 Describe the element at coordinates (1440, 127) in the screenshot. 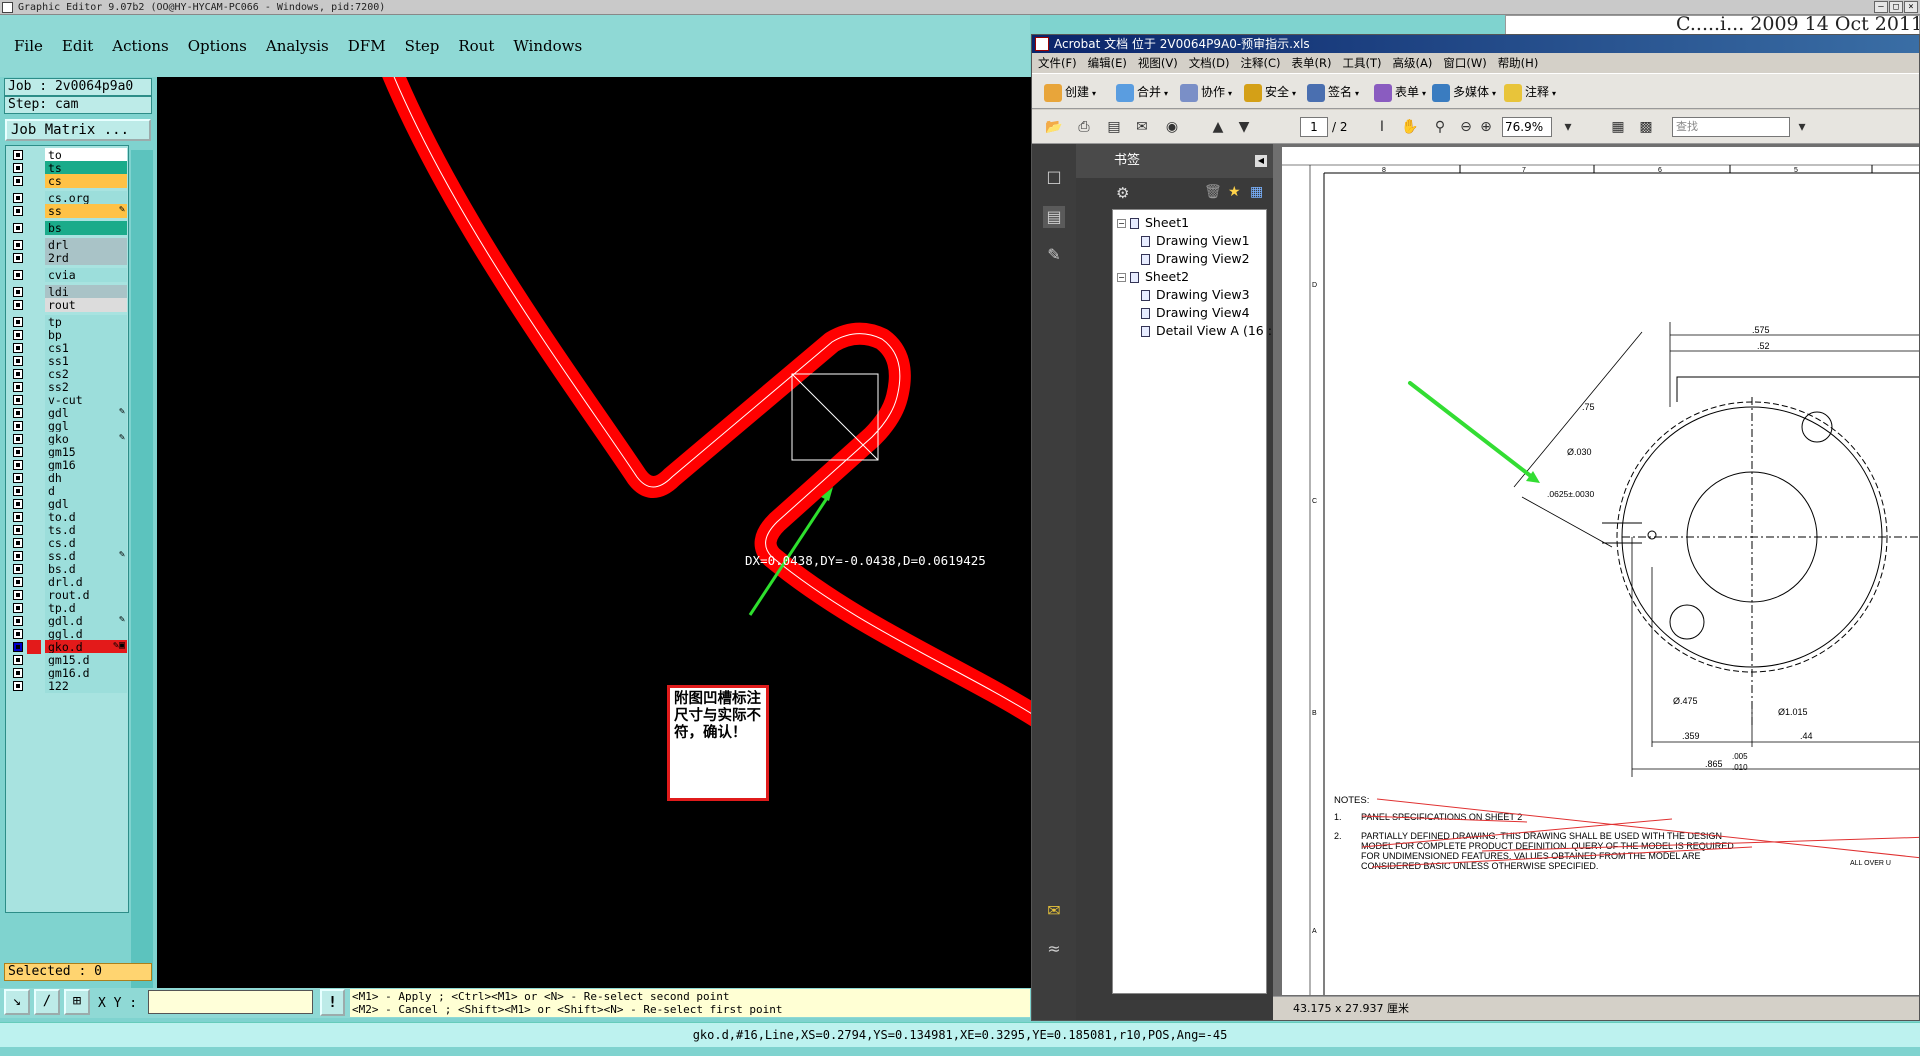

I see `zoom-tool-icon: ⚲` at that location.